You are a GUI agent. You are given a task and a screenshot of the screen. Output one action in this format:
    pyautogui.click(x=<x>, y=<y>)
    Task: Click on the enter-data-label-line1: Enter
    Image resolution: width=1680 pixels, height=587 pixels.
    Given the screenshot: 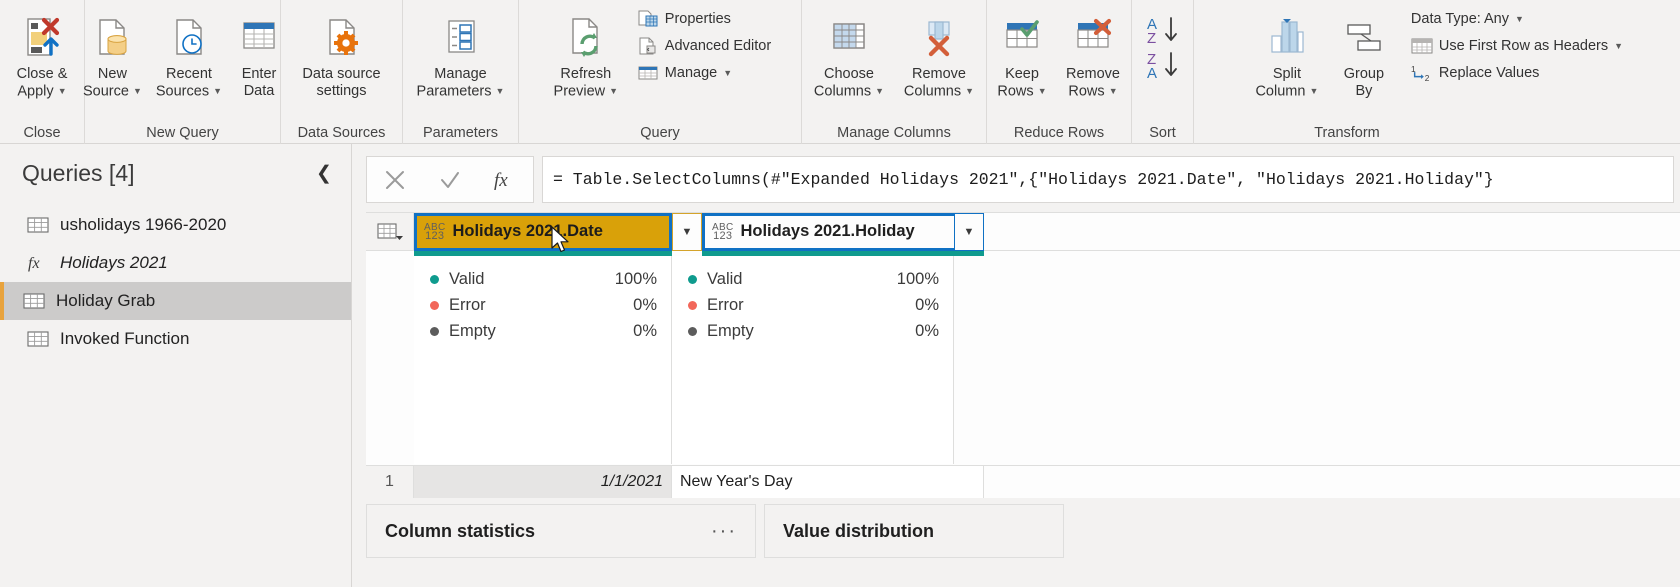 What is the action you would take?
    pyautogui.click(x=259, y=74)
    